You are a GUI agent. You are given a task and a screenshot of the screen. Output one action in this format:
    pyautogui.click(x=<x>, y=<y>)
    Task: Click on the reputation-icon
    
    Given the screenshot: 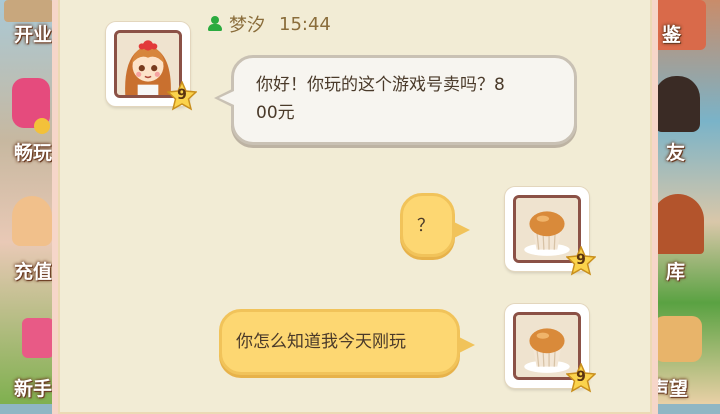 What is the action you would take?
    pyautogui.click(x=678, y=339)
    